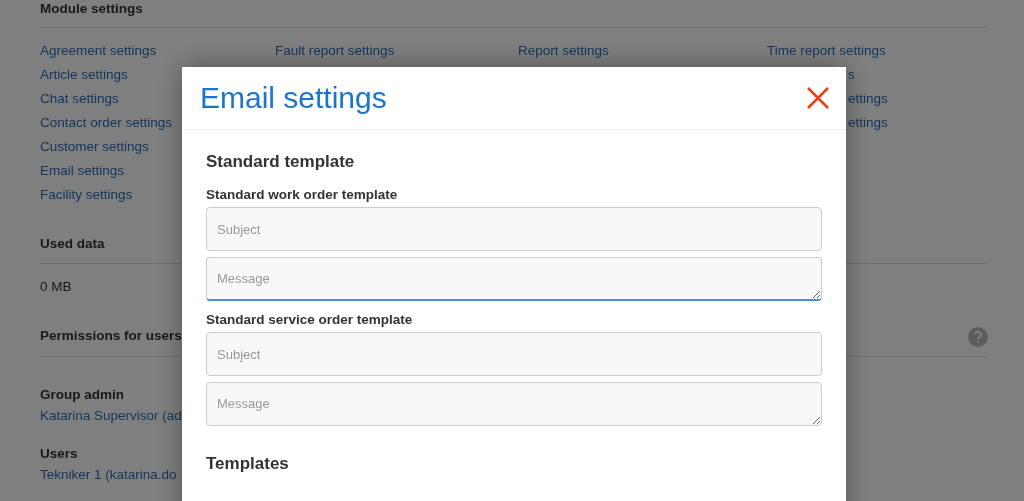 The image size is (1024, 501). I want to click on settings-link: Contact order settings, so click(106, 123).